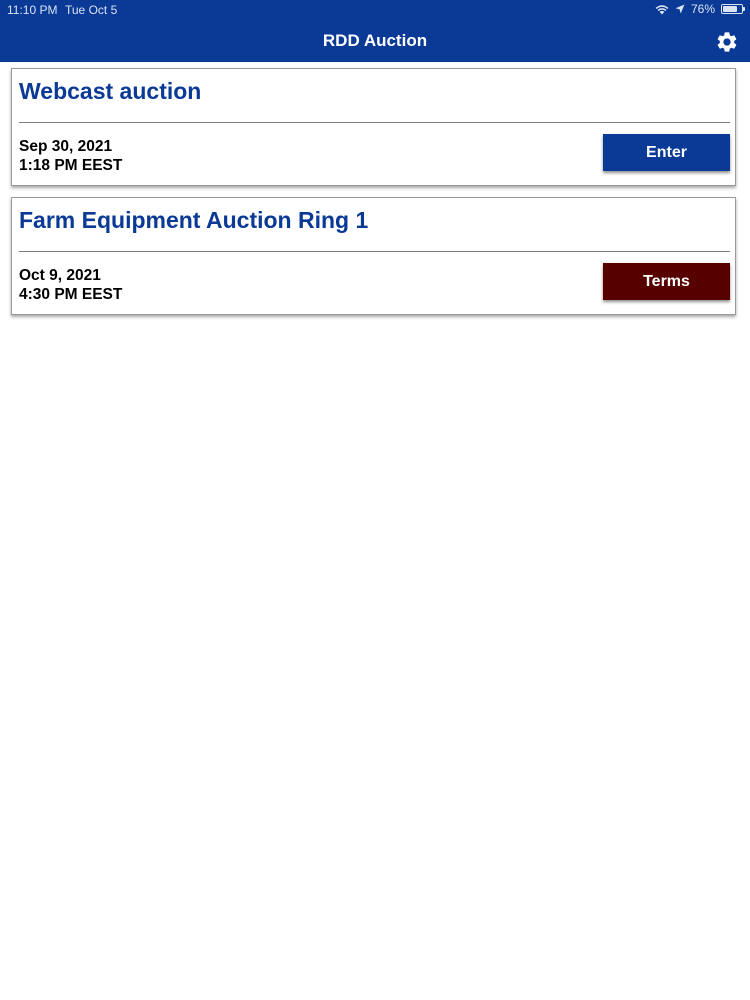 The width and height of the screenshot is (750, 1000). I want to click on status-bar: 11:10 PM Tue Oct 5 76%, so click(375, 10).